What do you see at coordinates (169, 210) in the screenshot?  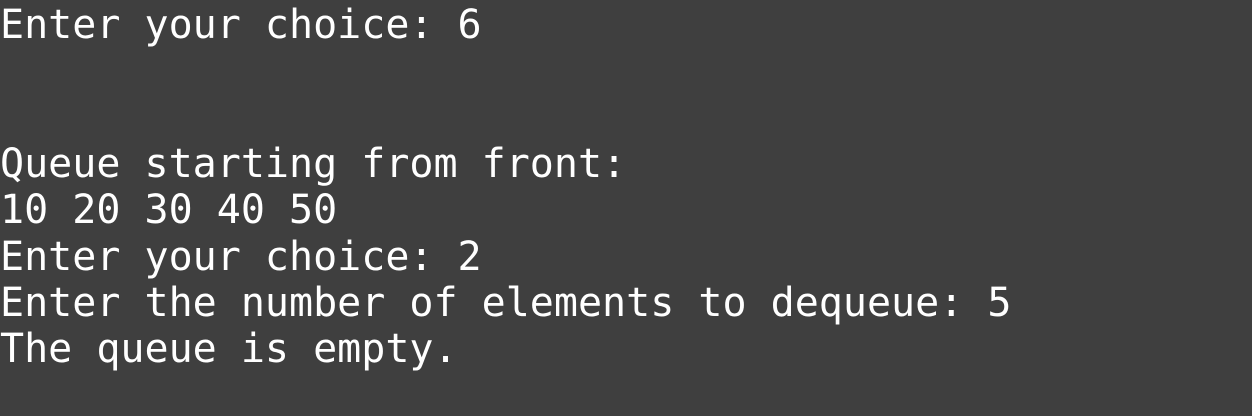 I see `terminal-line-queue-values: 10 20 30 40 50` at bounding box center [169, 210].